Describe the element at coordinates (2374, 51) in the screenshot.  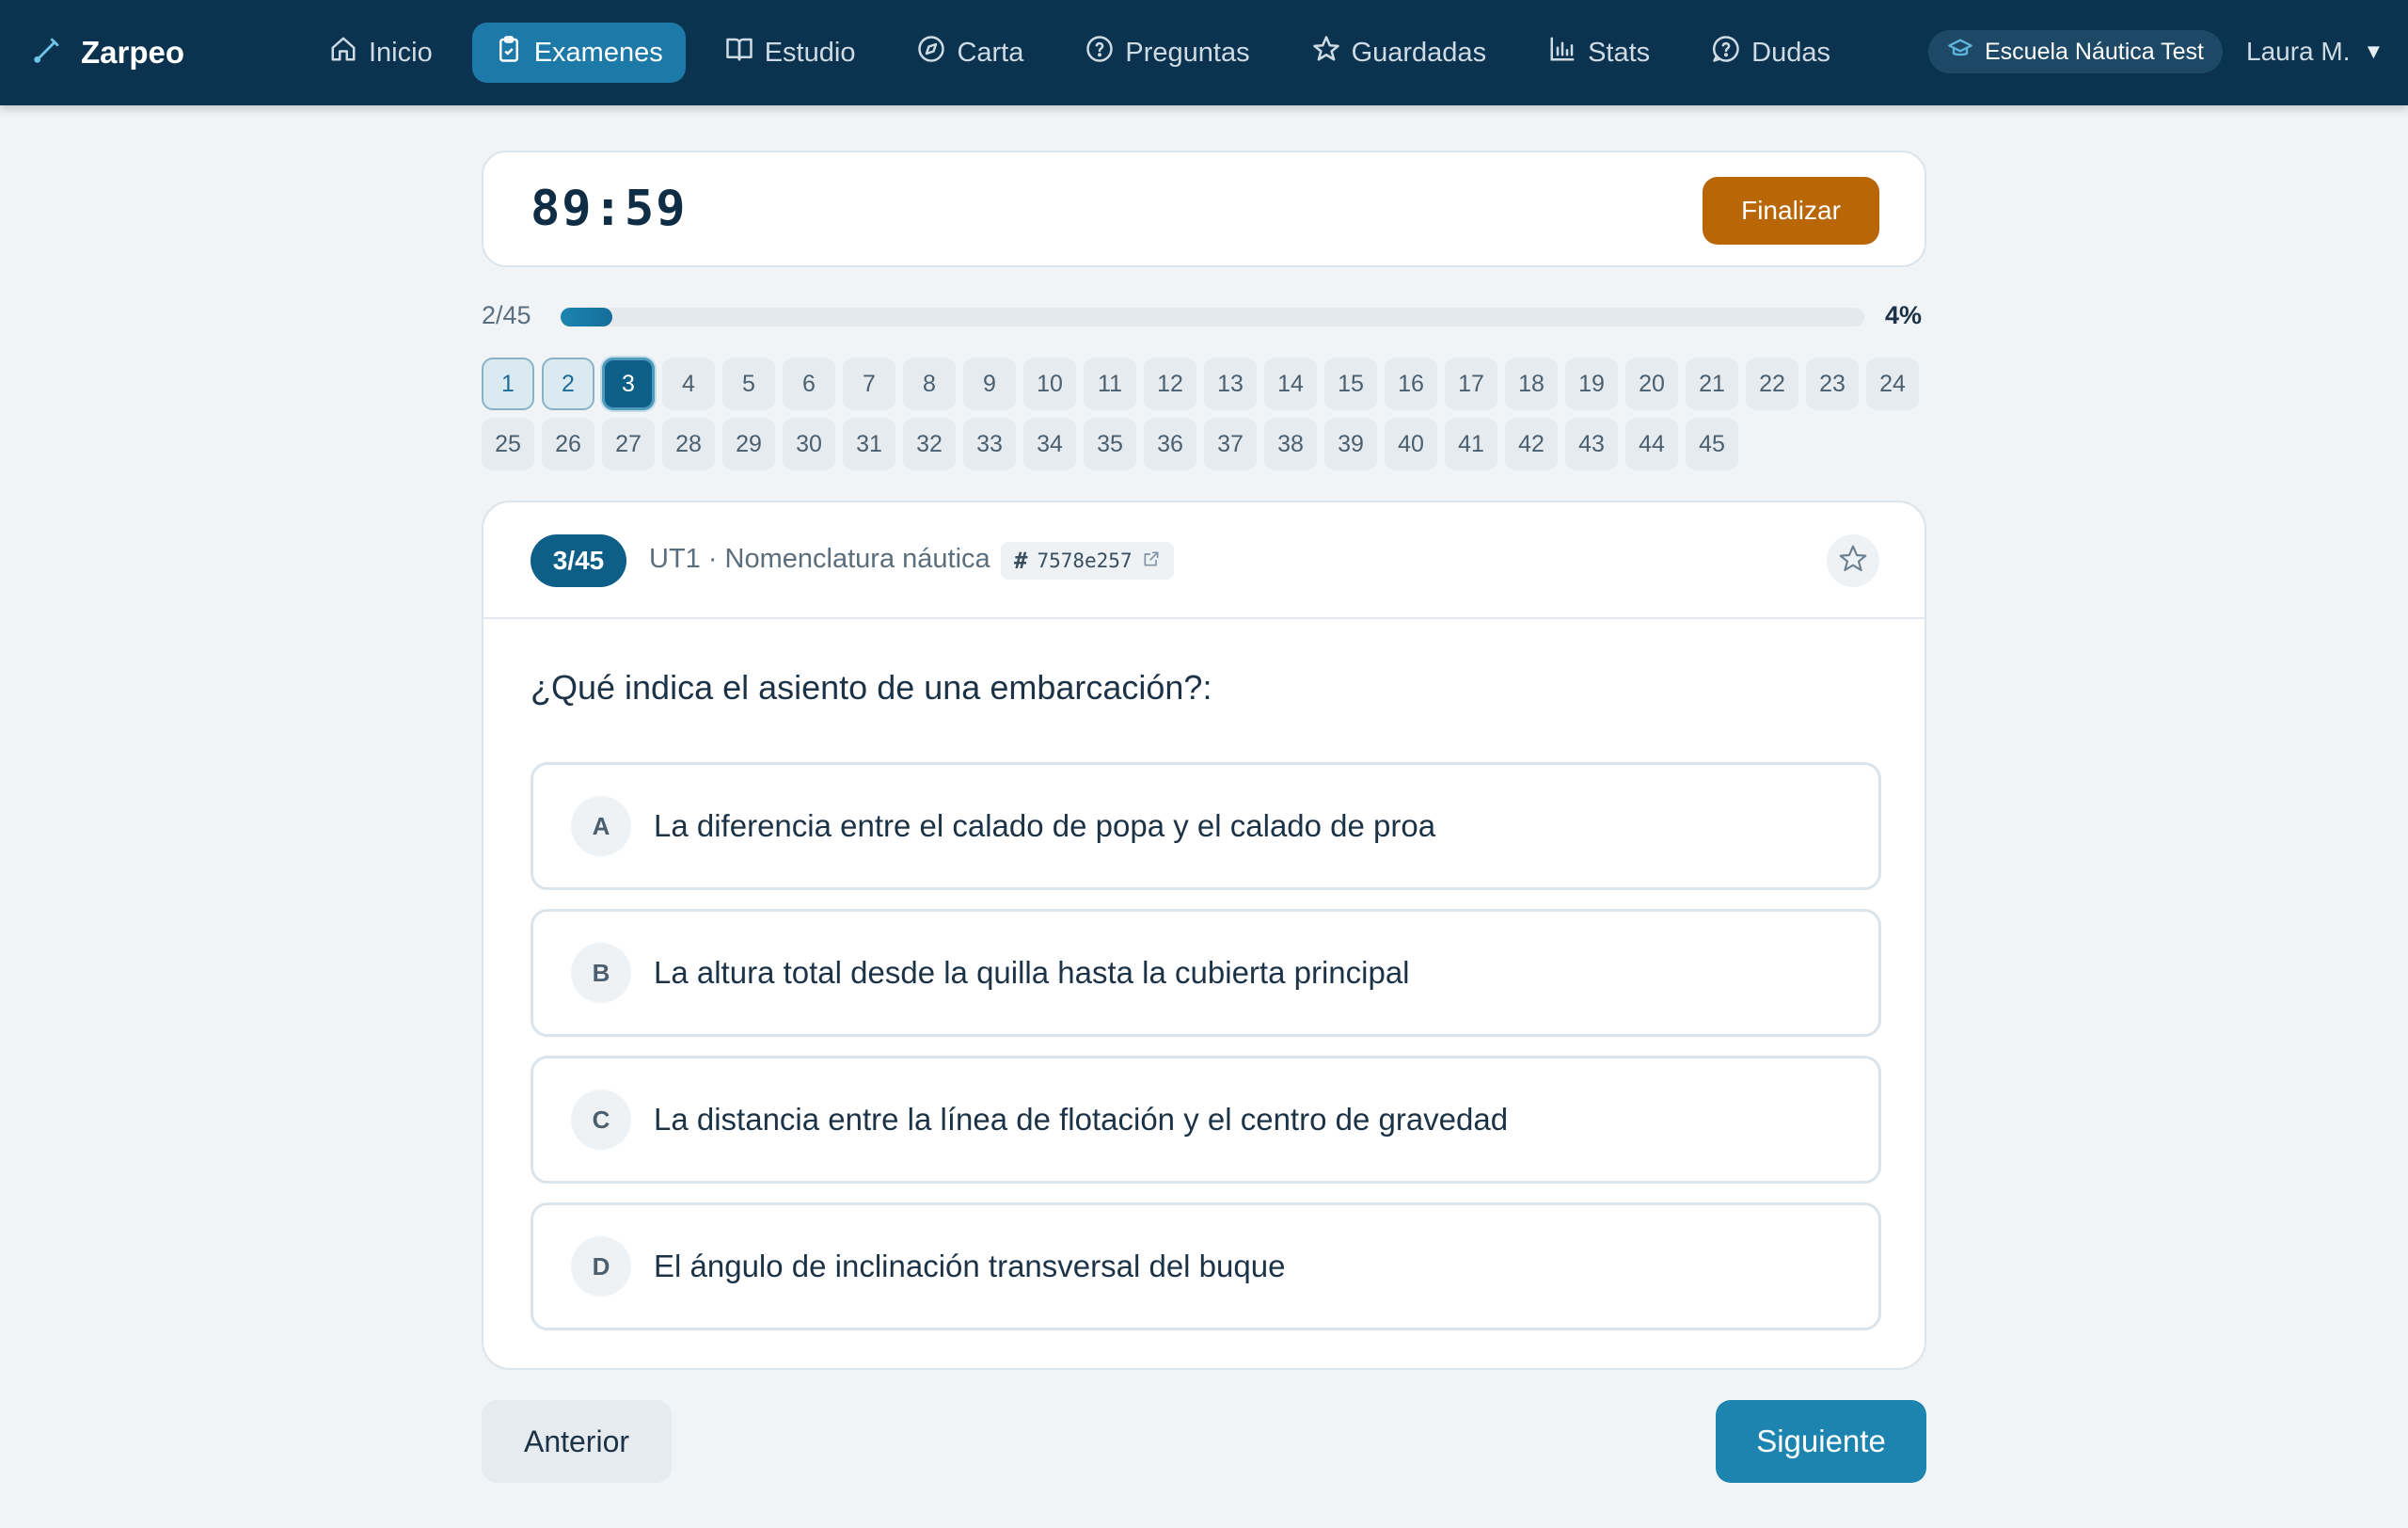
I see `caret-down-icon: ▼` at that location.